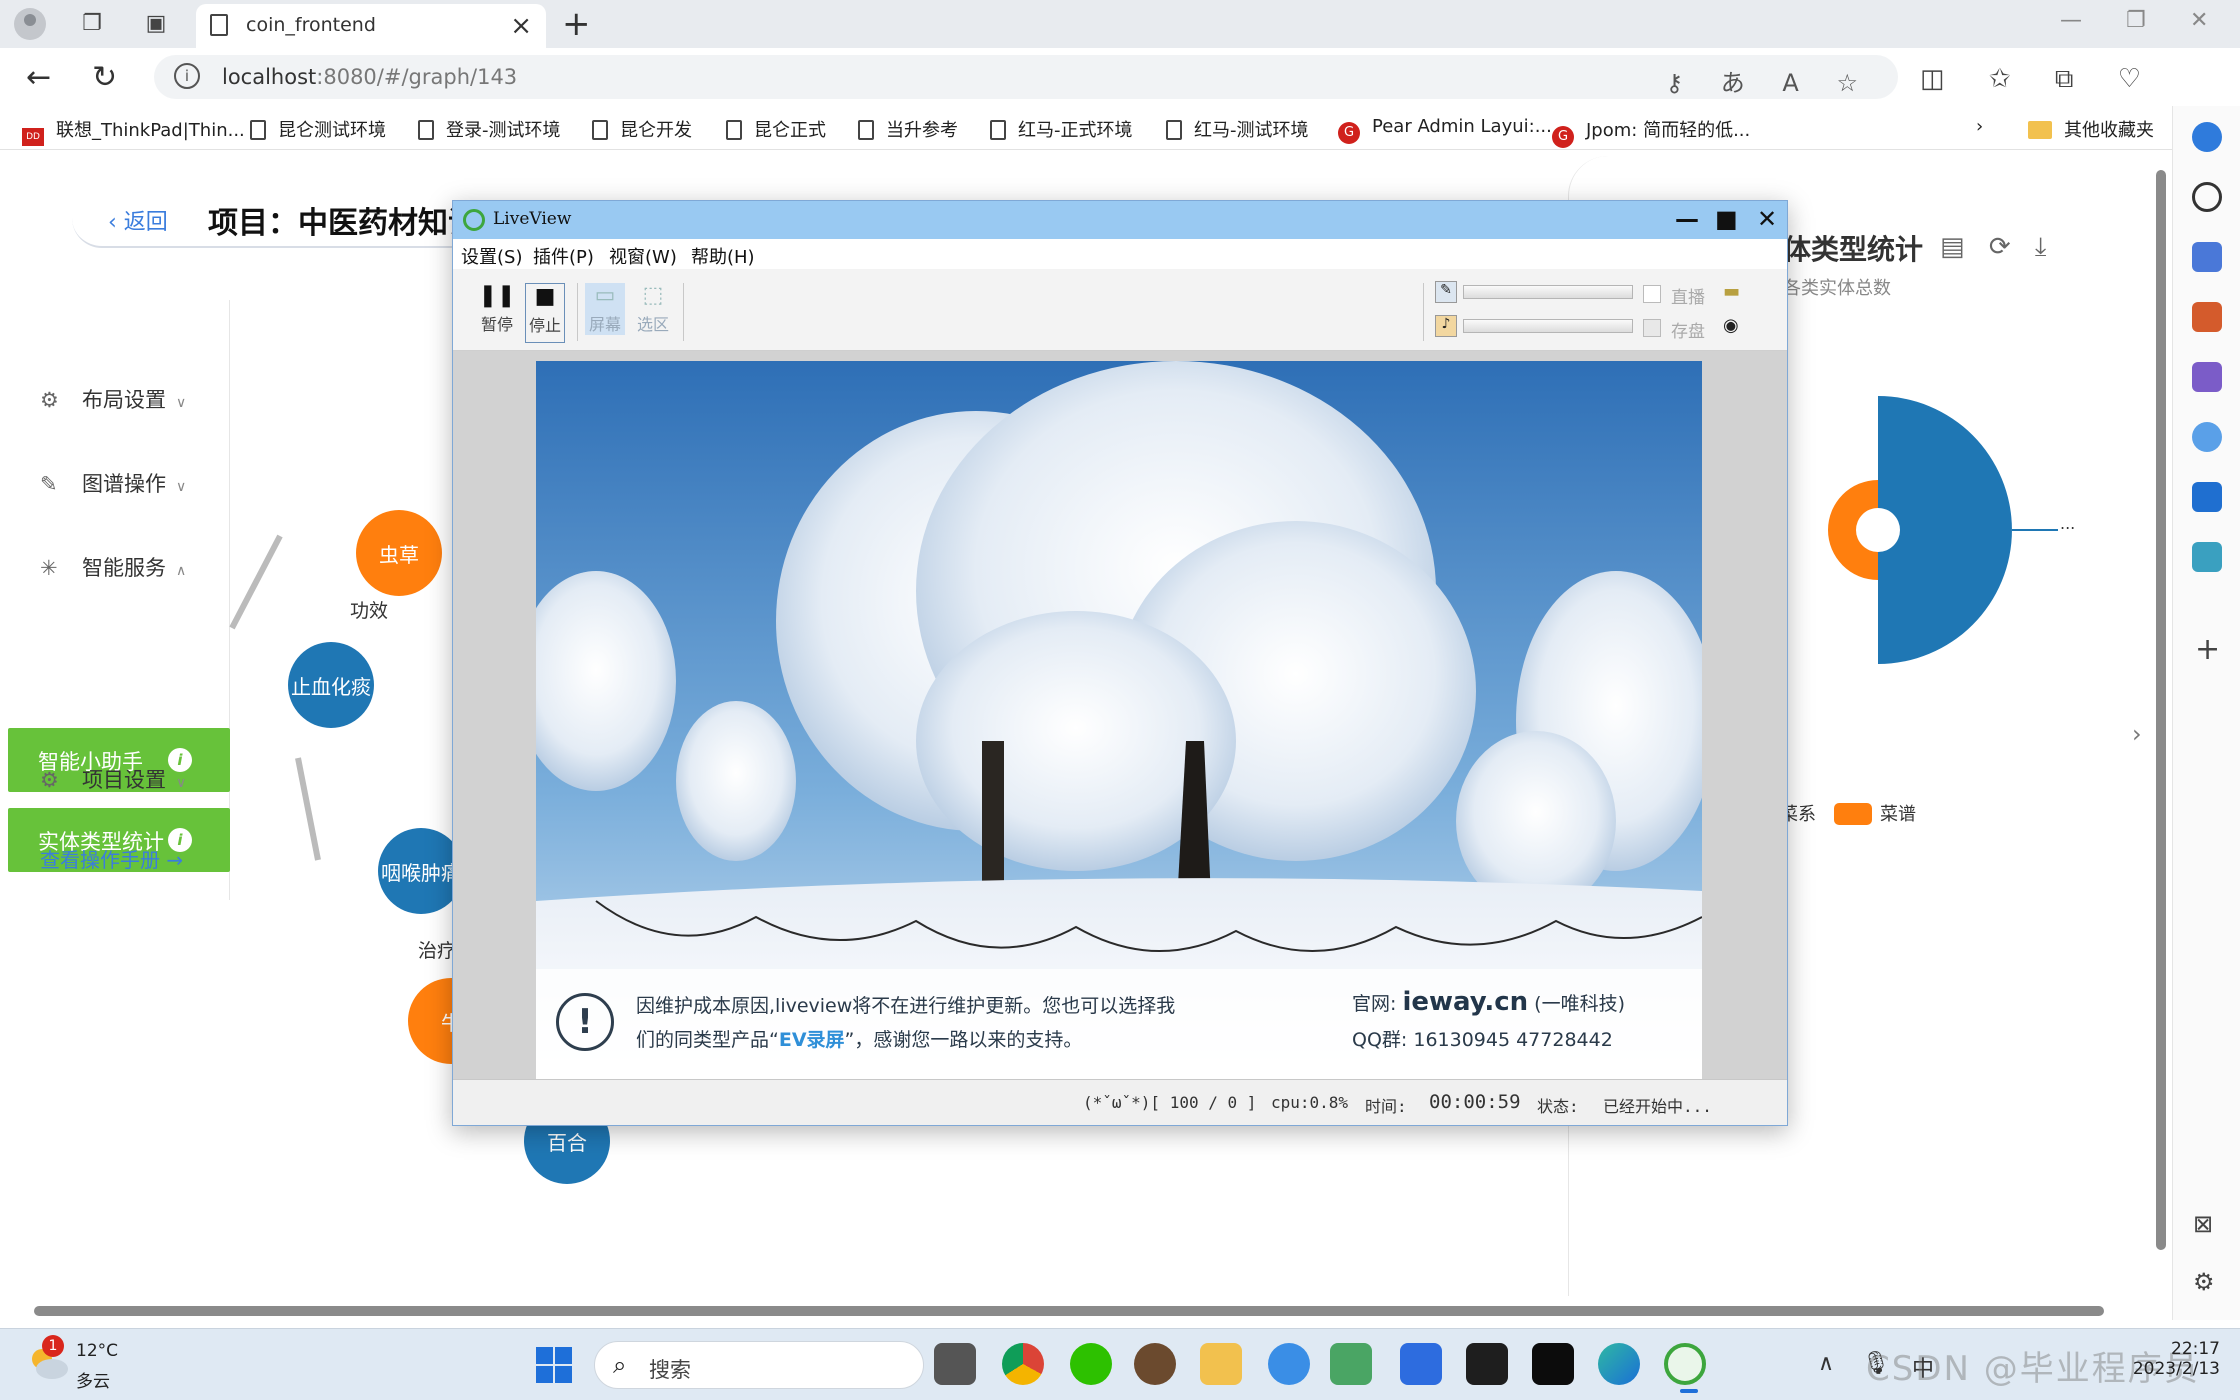  What do you see at coordinates (1465, 1002) in the screenshot?
I see `website-link: ieway.cn` at bounding box center [1465, 1002].